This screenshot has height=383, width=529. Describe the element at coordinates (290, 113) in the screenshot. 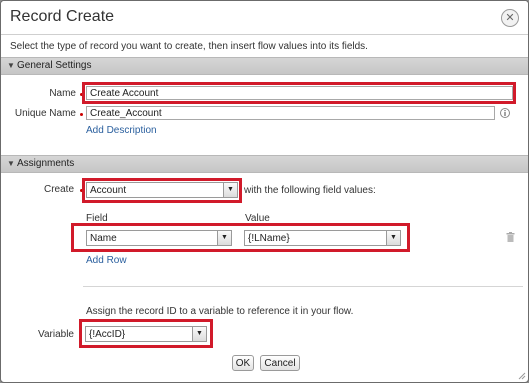

I see `unique-name-input` at that location.